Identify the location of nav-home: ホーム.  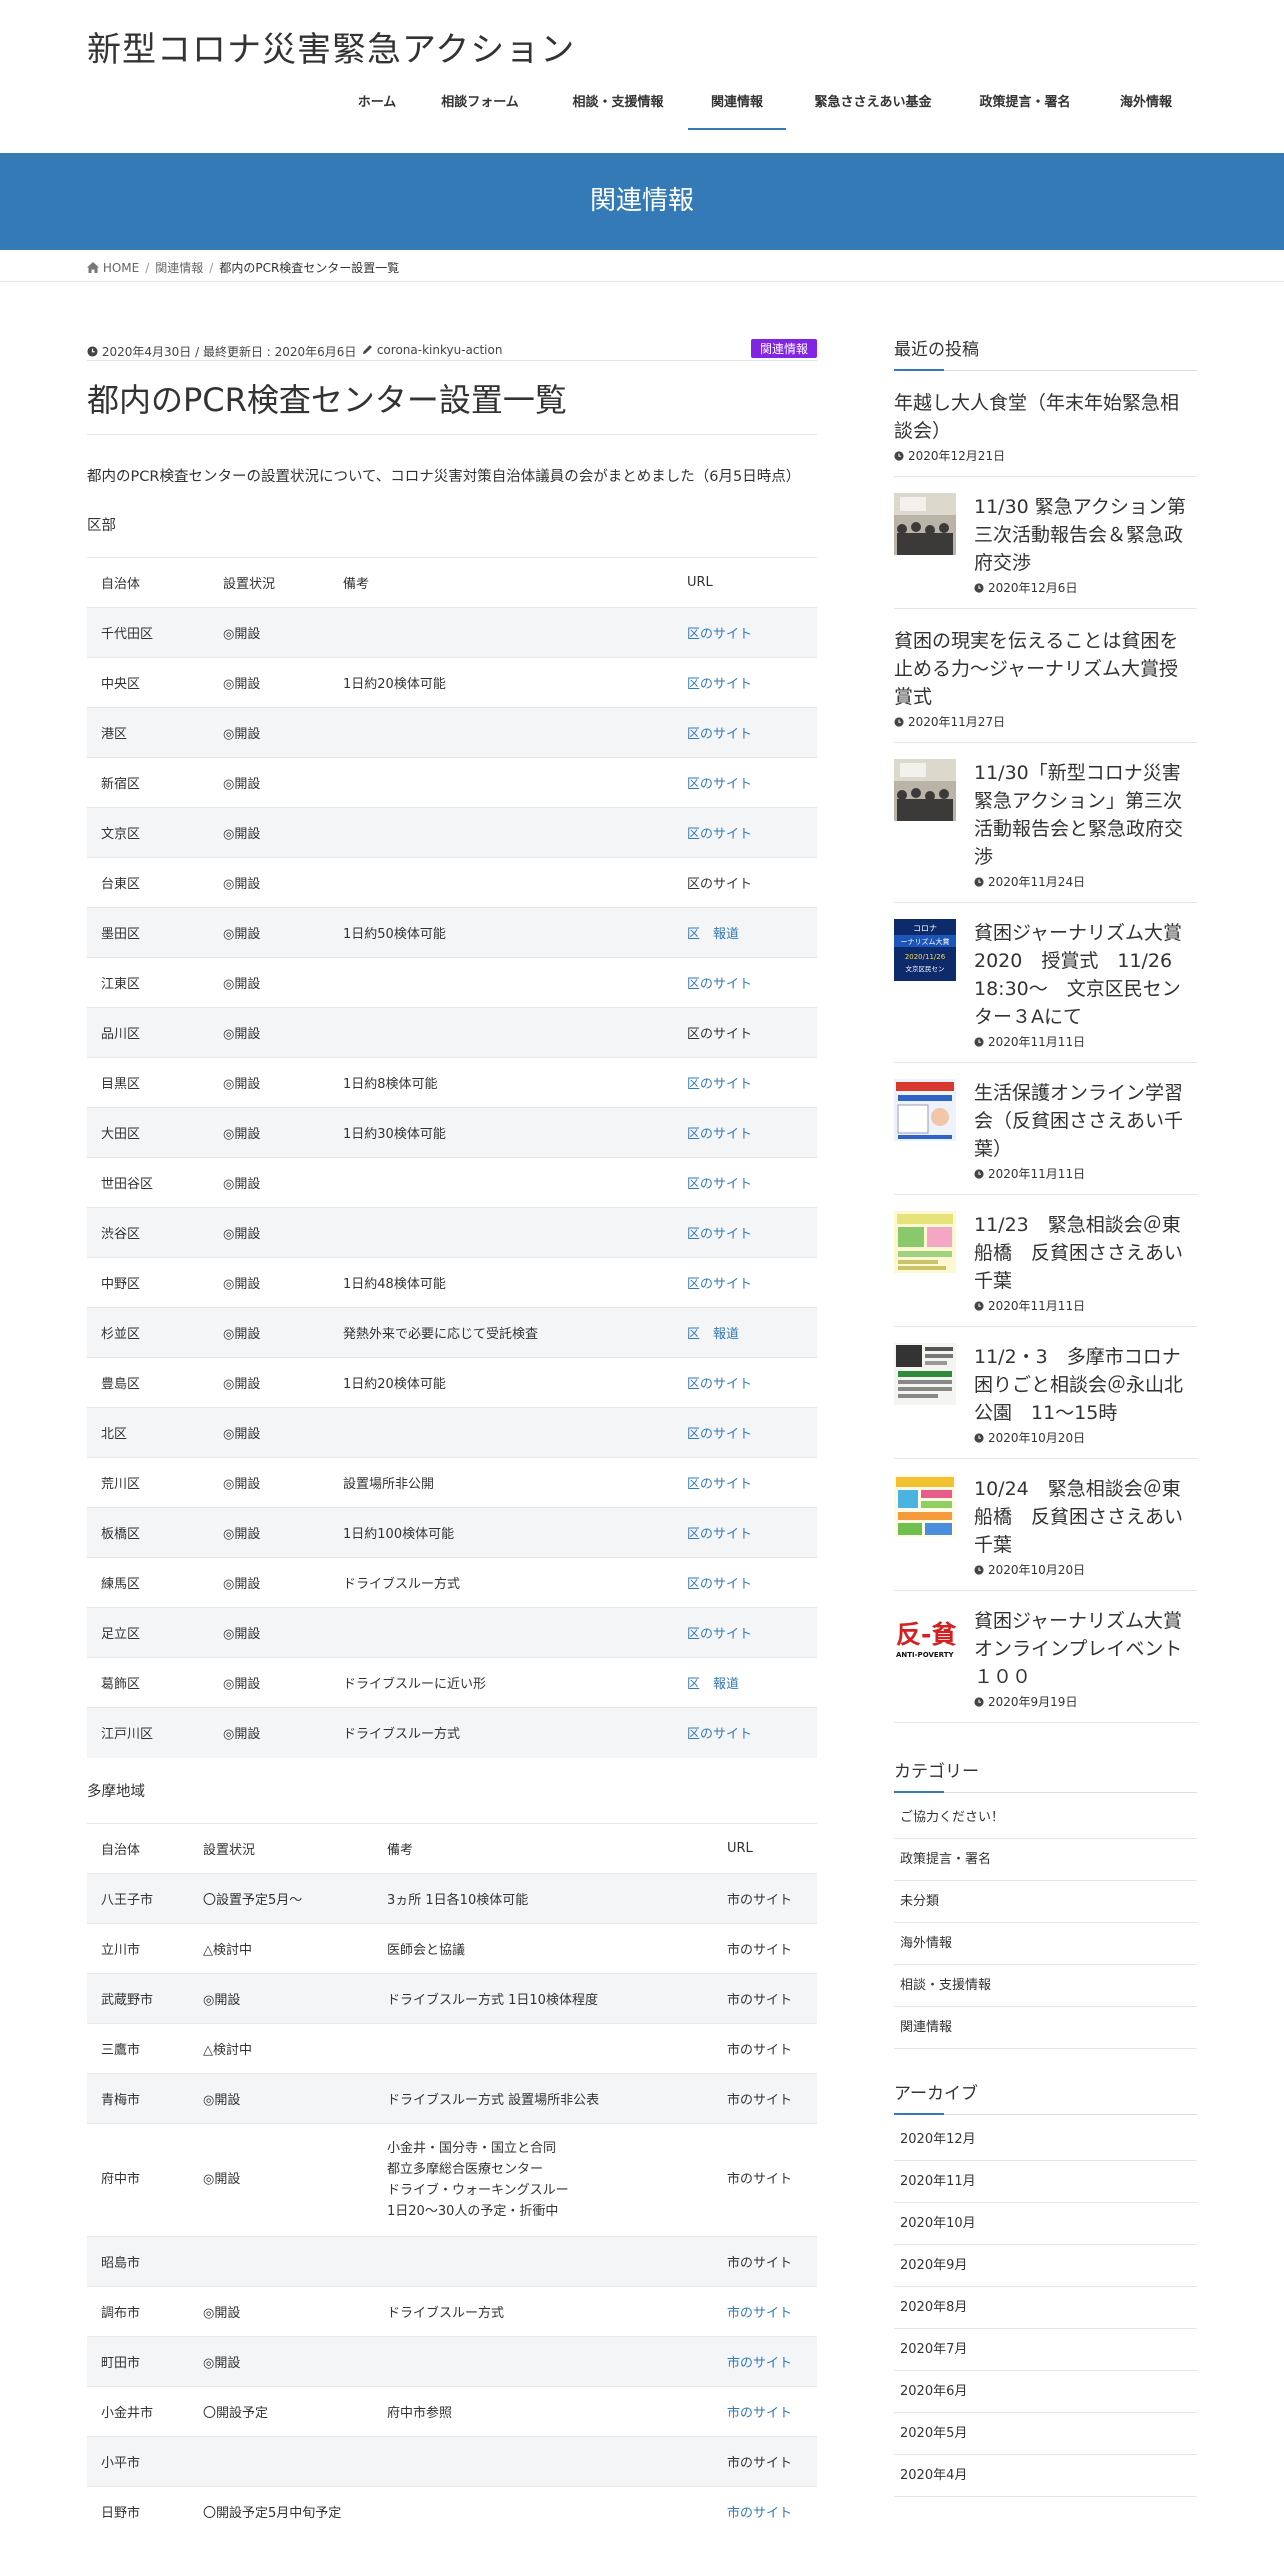
(377, 109).